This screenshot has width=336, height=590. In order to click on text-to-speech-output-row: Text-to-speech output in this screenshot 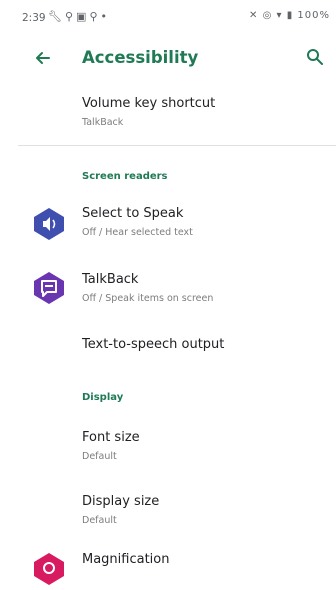, I will do `click(168, 348)`.